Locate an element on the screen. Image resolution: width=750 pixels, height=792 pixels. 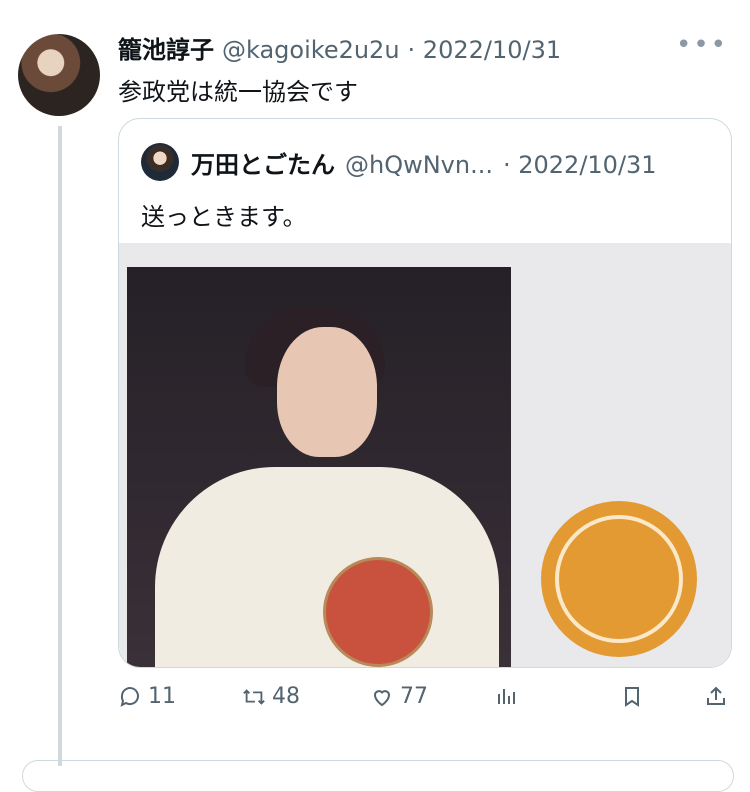
retweet-icon is located at coordinates (254, 697).